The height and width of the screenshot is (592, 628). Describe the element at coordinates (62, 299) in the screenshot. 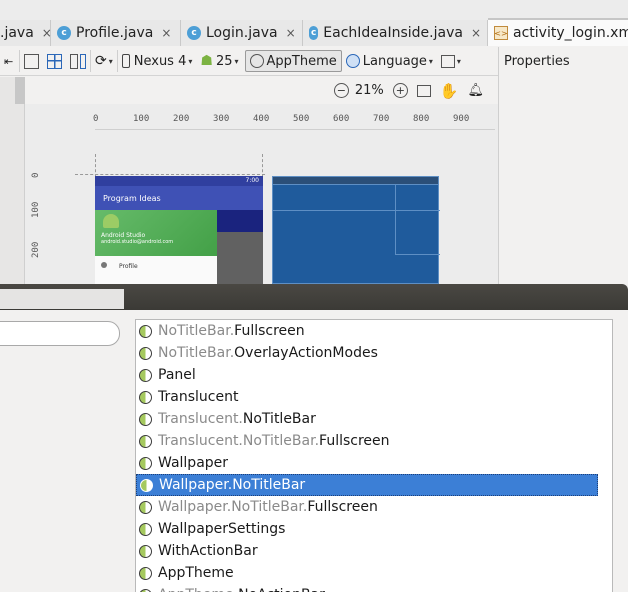

I see `theme-category-pane` at that location.